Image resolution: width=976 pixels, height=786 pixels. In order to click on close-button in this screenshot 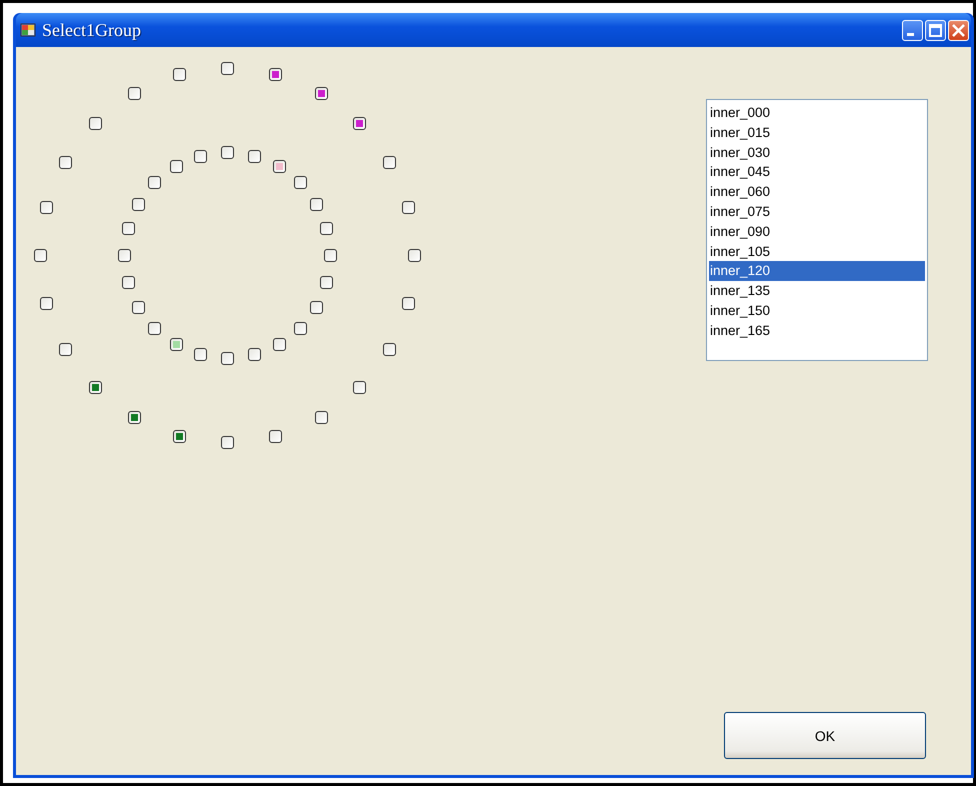, I will do `click(958, 30)`.